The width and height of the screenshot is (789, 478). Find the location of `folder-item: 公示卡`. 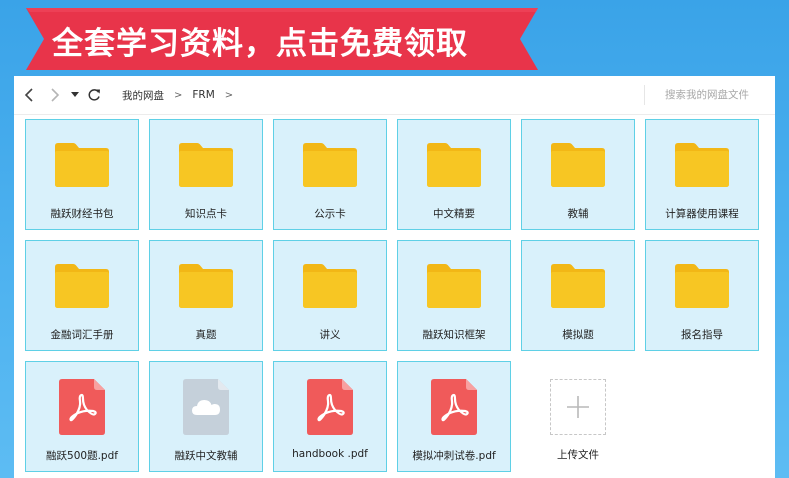

folder-item: 公示卡 is located at coordinates (330, 174).